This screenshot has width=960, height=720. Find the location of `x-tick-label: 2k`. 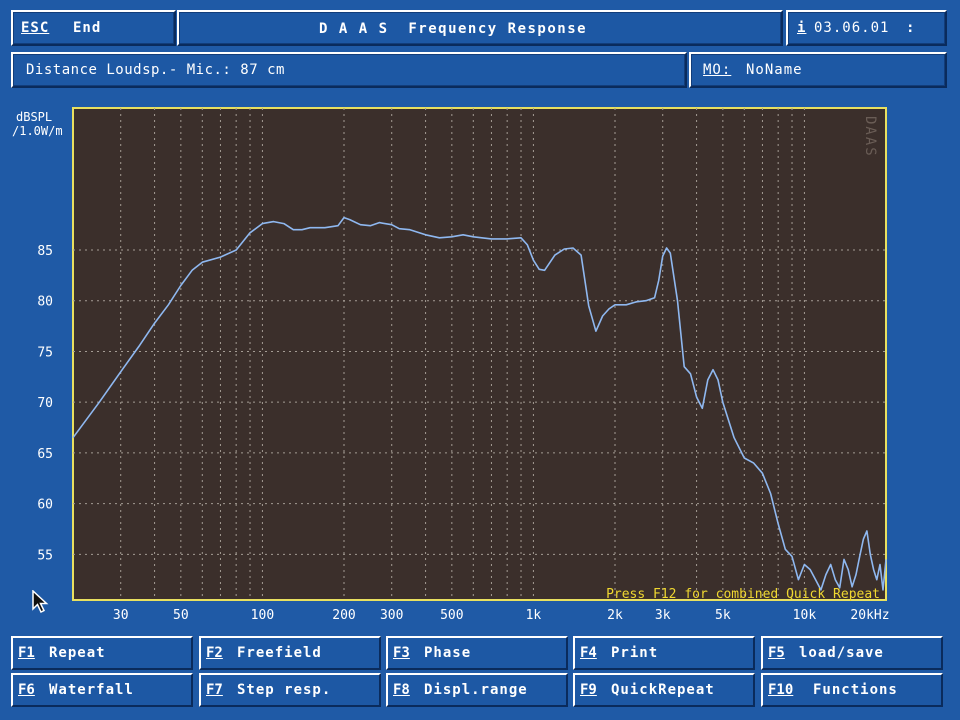

x-tick-label: 2k is located at coordinates (615, 615).